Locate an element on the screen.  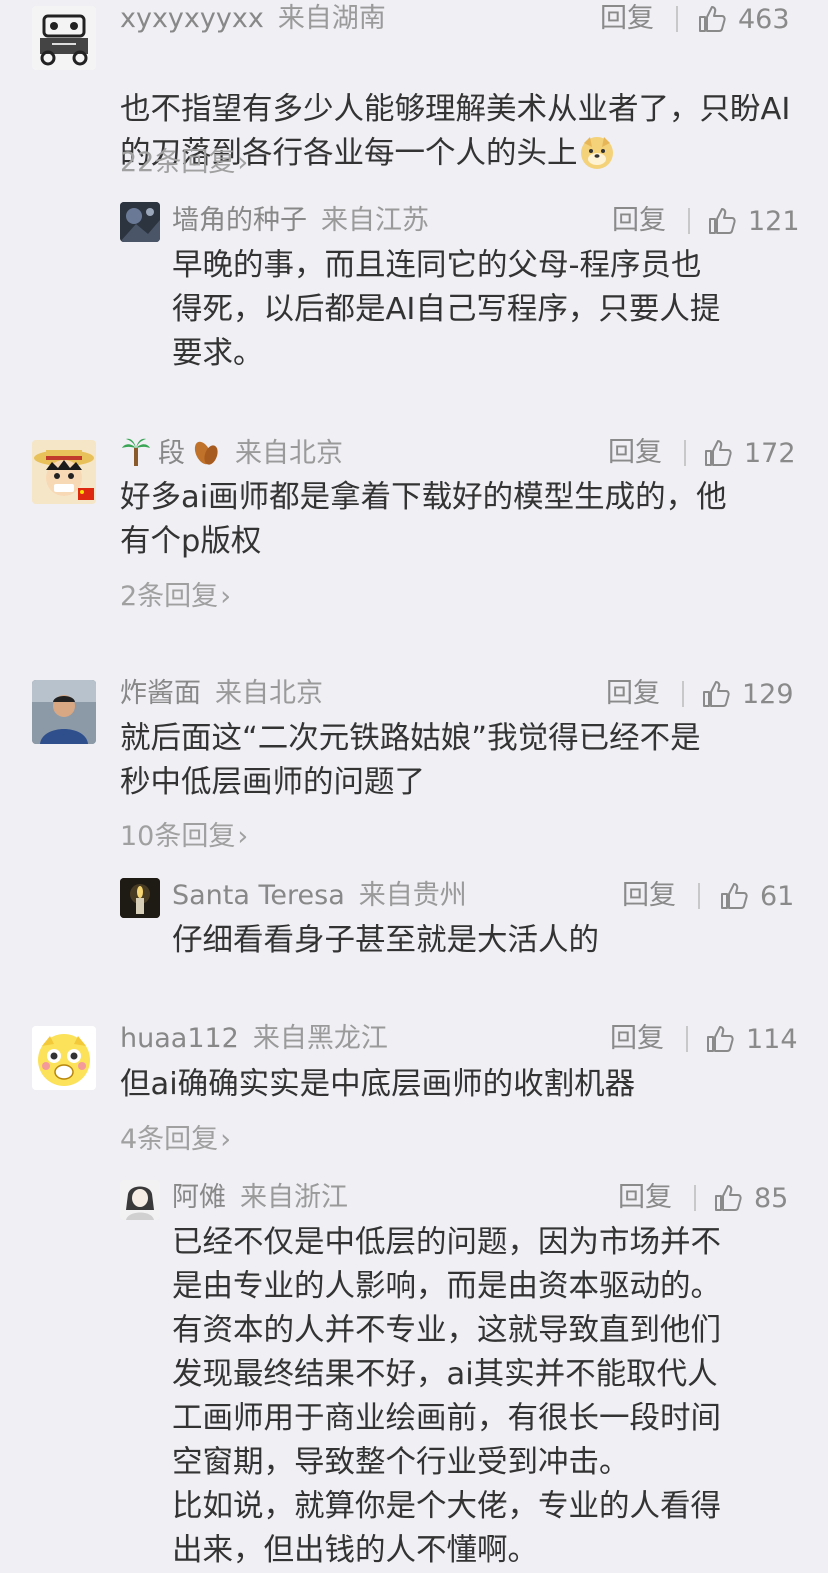
username: 阿傩 is located at coordinates (199, 1197).